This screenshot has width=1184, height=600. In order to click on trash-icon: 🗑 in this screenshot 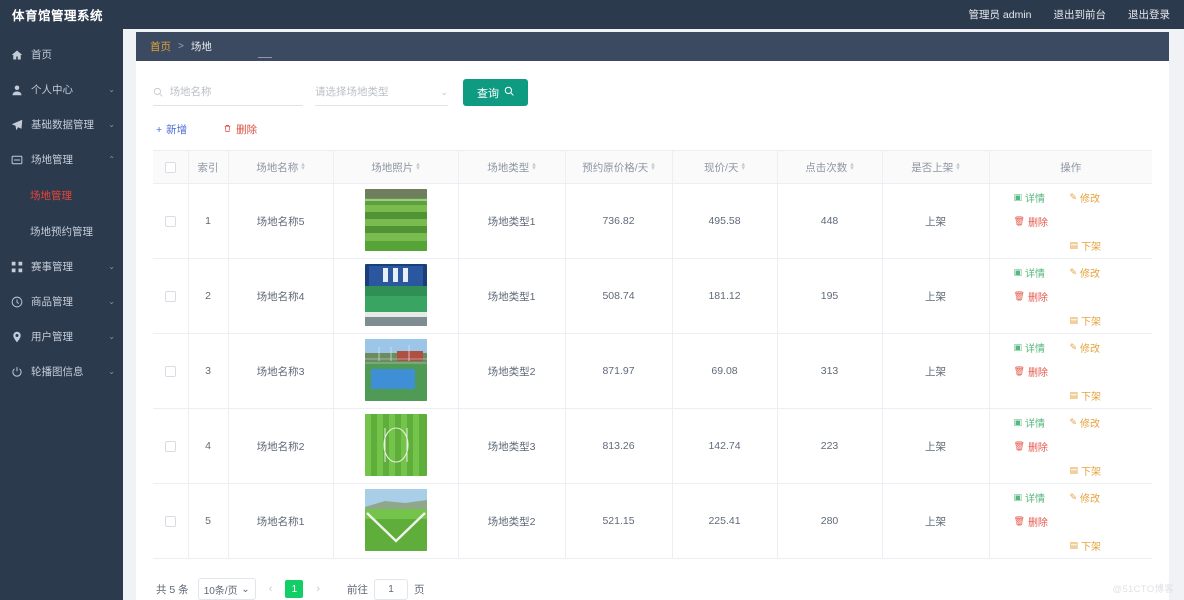, I will do `click(1019, 520)`.